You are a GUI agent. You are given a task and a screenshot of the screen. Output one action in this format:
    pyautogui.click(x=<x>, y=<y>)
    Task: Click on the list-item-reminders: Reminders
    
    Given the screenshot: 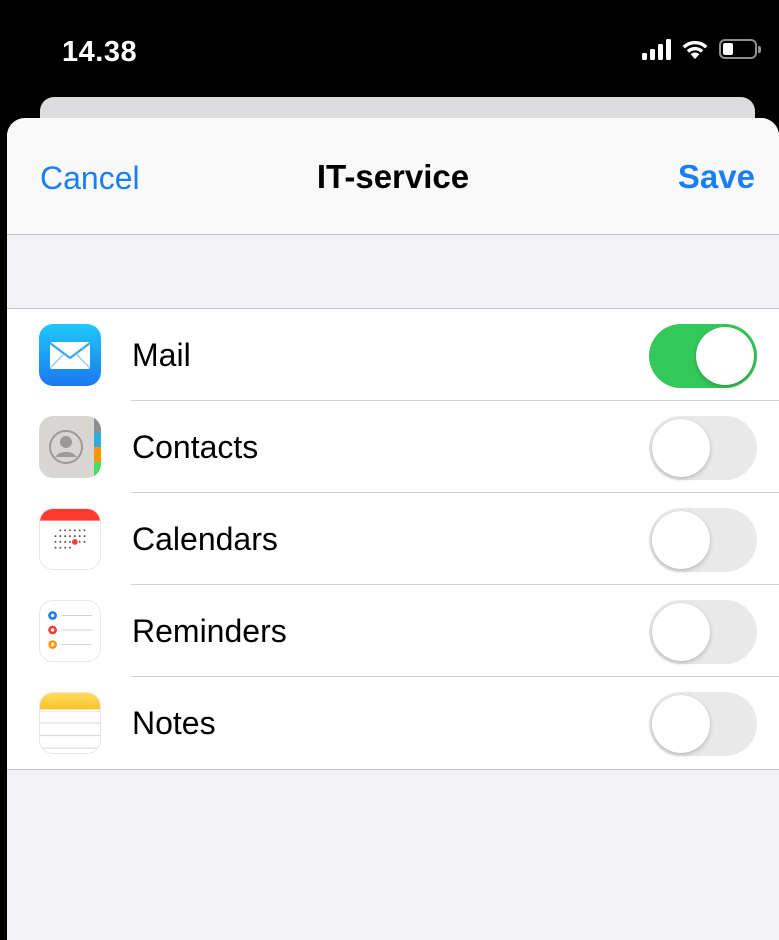 What is the action you would take?
    pyautogui.click(x=393, y=631)
    